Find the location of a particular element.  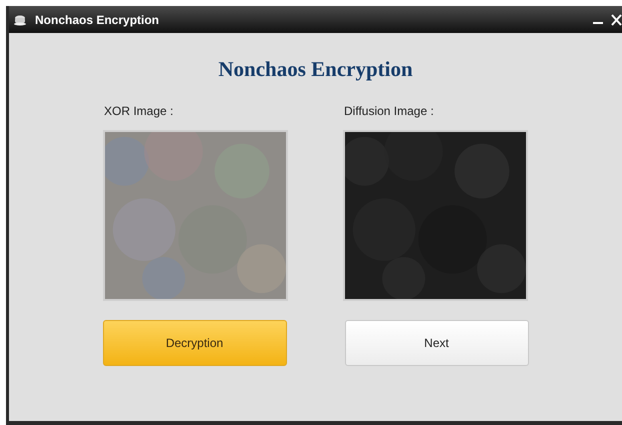

app-heading: Nonchaos Encryption is located at coordinates (315, 69).